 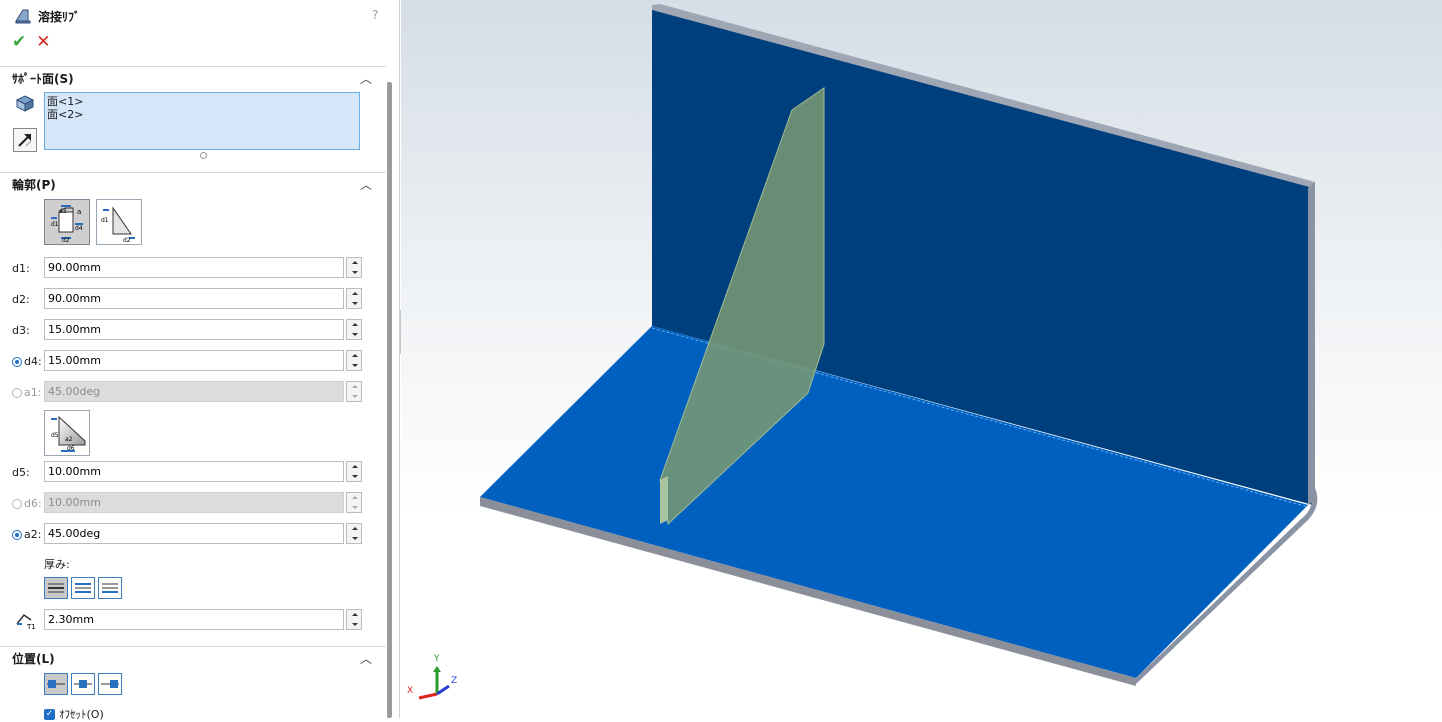 What do you see at coordinates (354, 502) in the screenshot?
I see `d6-spinner` at bounding box center [354, 502].